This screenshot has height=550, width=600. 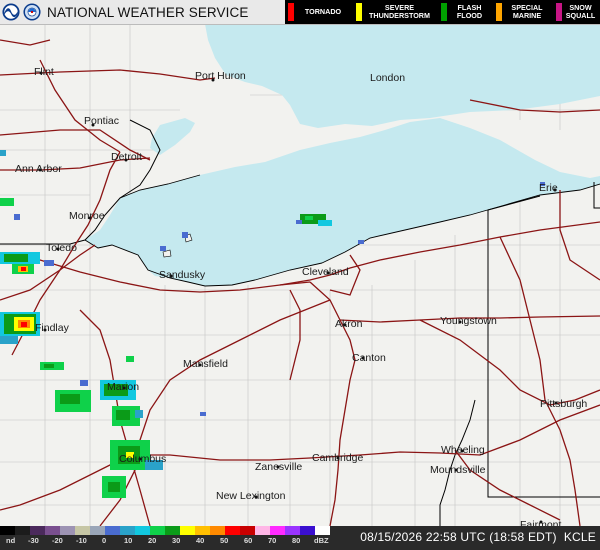 What do you see at coordinates (338, 458) in the screenshot?
I see `city-label-cambridge: Cambridge` at bounding box center [338, 458].